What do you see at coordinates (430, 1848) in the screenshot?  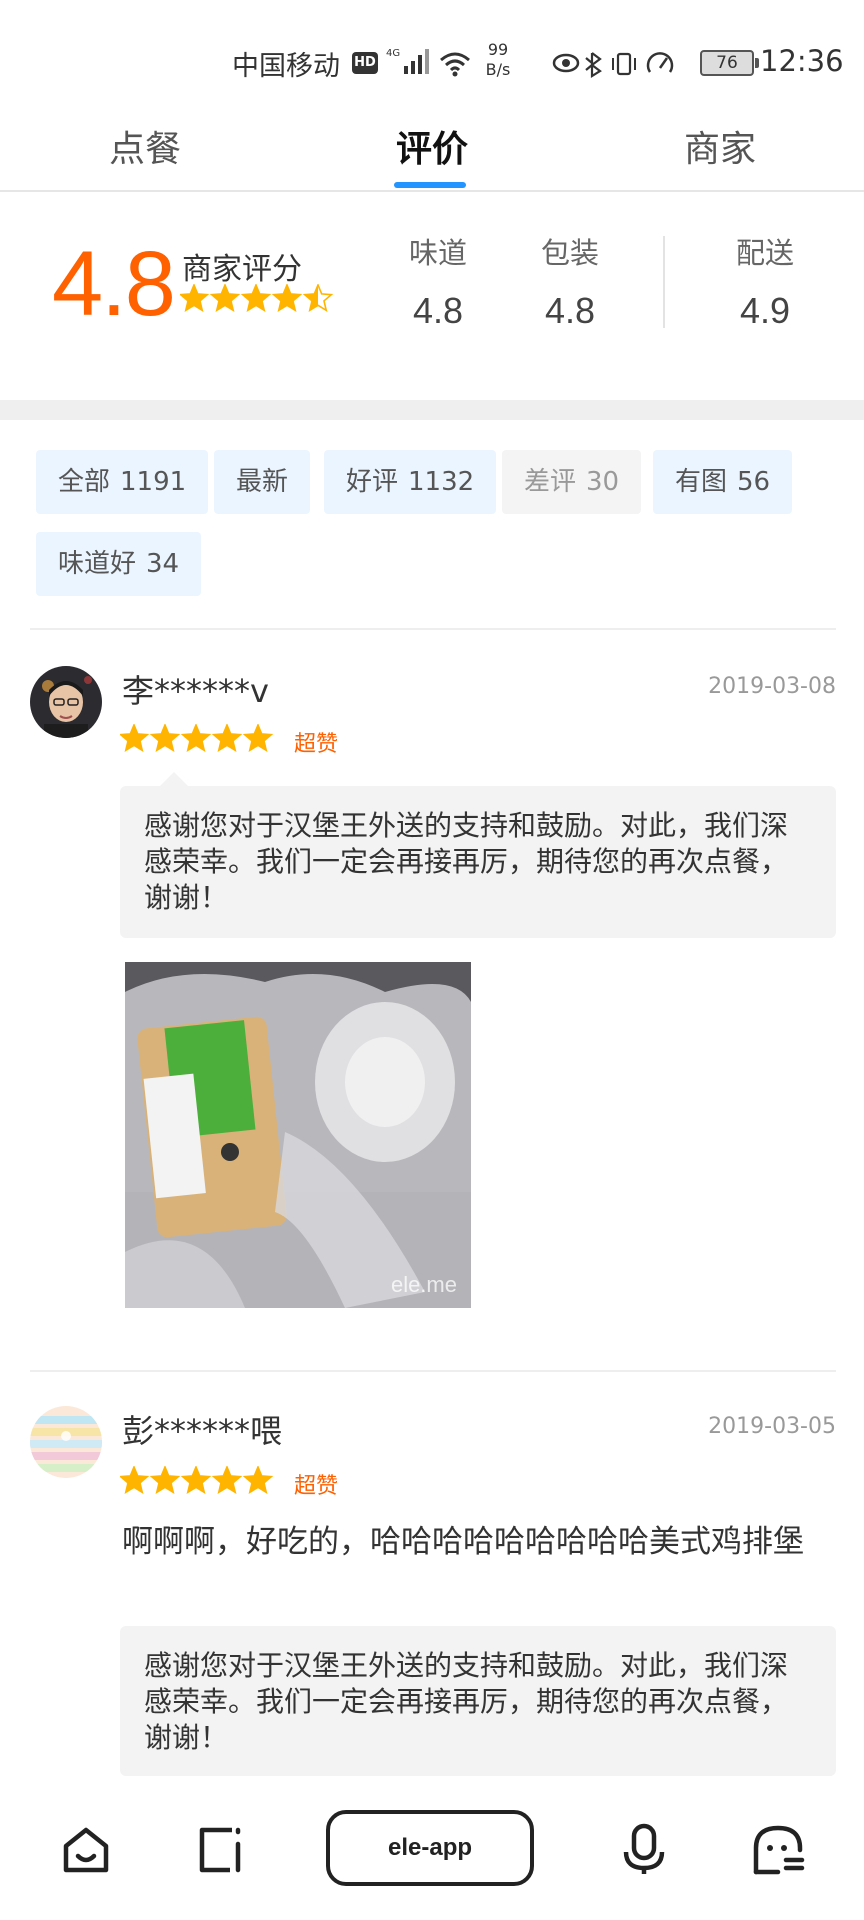 I see `app-pill-button: ele-app` at bounding box center [430, 1848].